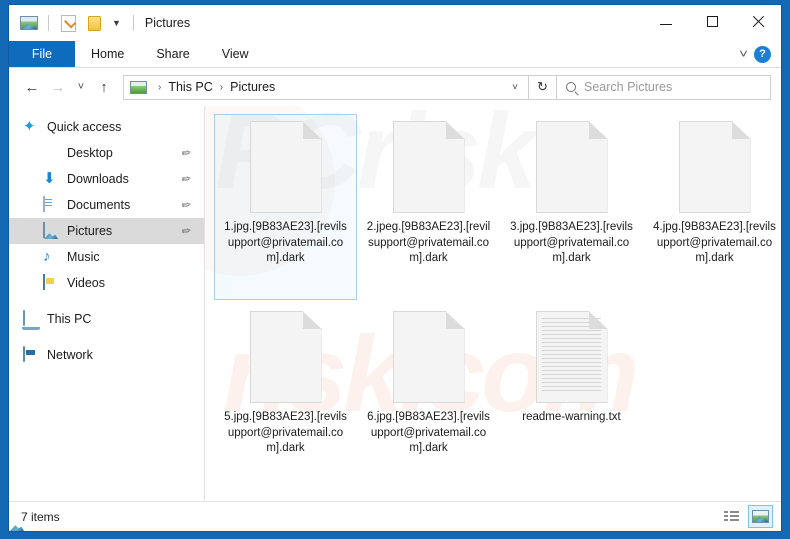  Describe the element at coordinates (32, 87) in the screenshot. I see `back-button: ←` at that location.